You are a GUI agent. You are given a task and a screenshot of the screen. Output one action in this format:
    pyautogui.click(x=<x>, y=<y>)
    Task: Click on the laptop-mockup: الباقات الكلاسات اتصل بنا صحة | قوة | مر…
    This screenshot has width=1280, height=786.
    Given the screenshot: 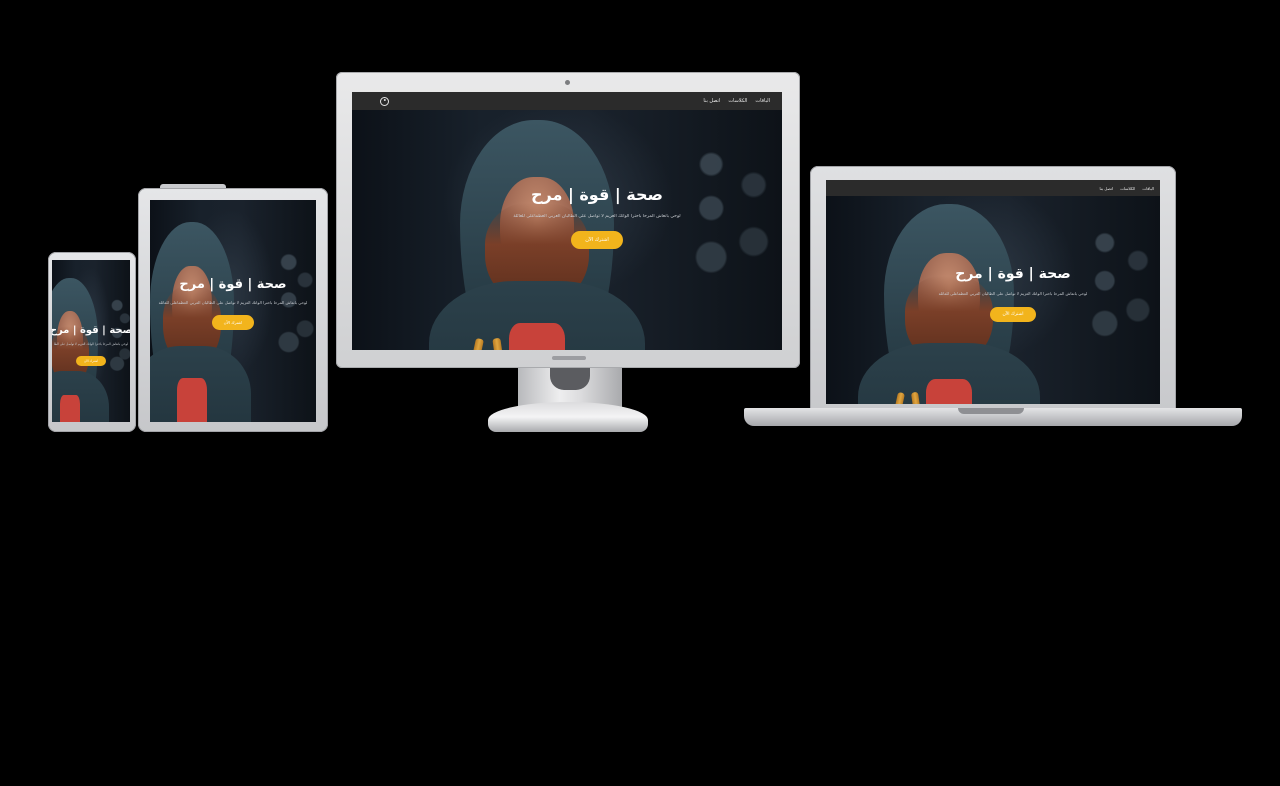 What is the action you would take?
    pyautogui.click(x=993, y=299)
    